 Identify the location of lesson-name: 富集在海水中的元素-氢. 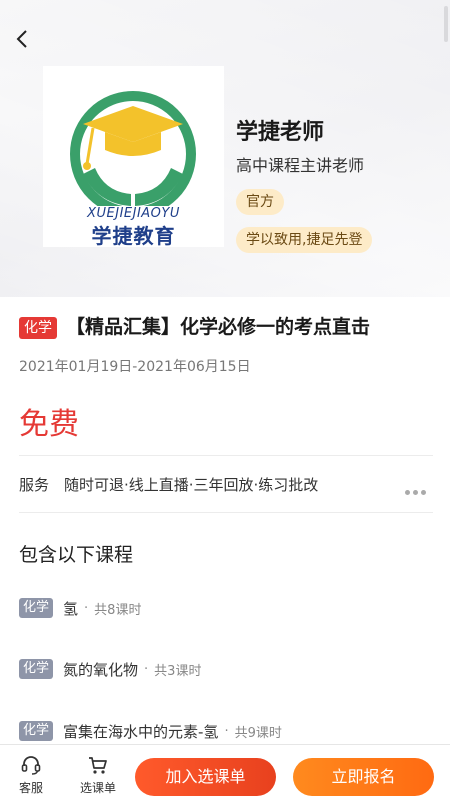
(141, 731).